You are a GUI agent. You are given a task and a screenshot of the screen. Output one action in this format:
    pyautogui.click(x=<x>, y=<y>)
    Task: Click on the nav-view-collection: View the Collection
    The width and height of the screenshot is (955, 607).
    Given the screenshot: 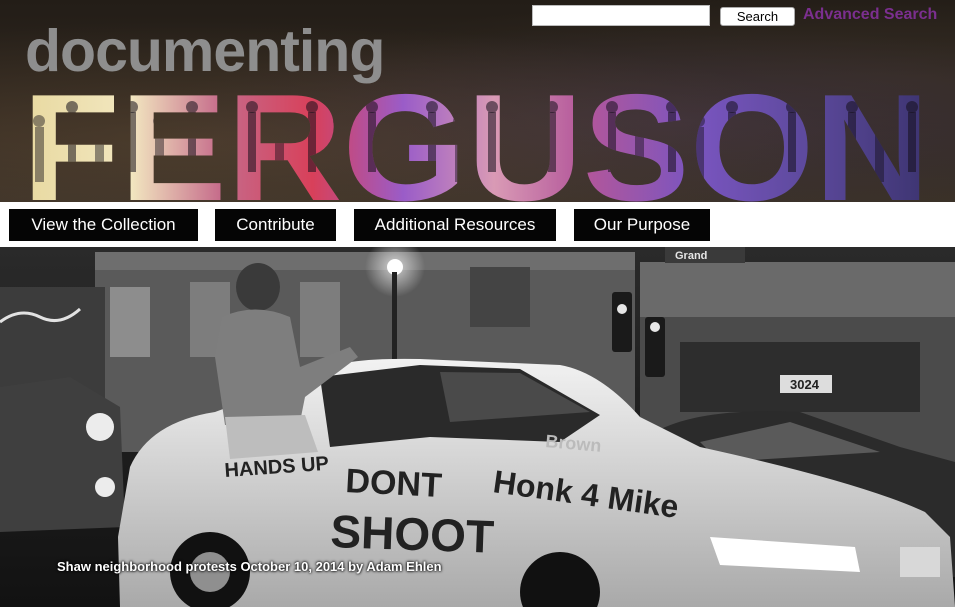 What is the action you would take?
    pyautogui.click(x=103, y=225)
    